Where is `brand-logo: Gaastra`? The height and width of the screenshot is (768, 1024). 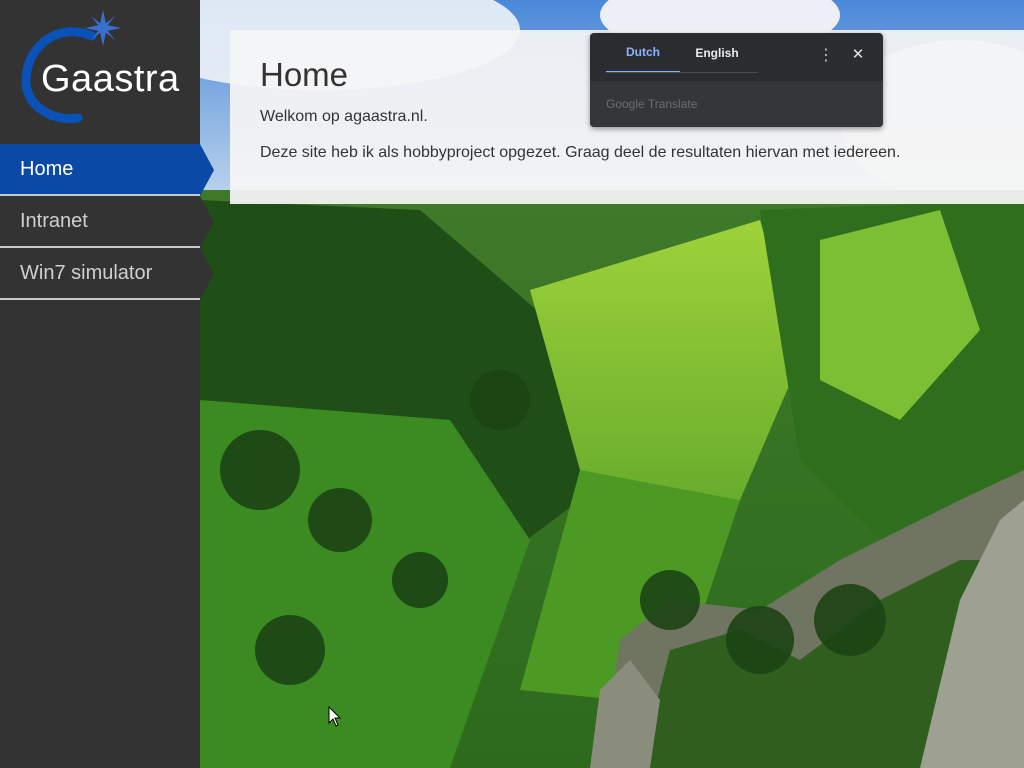
brand-logo: Gaastra is located at coordinates (100, 72).